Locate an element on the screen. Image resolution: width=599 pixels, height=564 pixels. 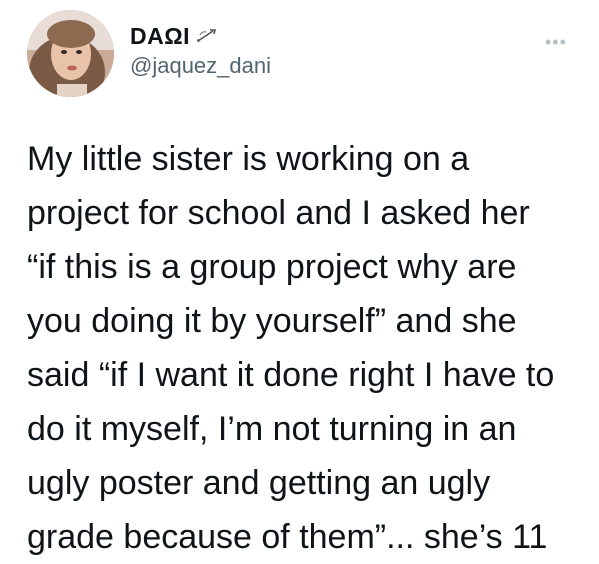
tweet-text-line: said “if I want it done right I have to is located at coordinates (291, 375).